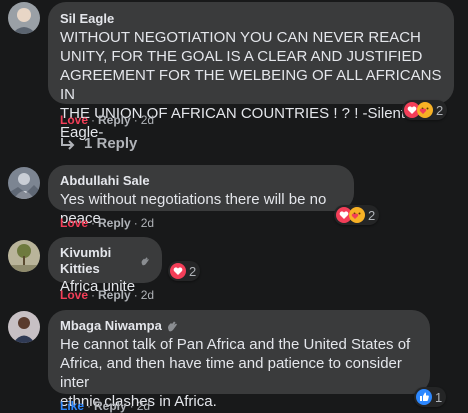 This screenshot has height=413, width=468. What do you see at coordinates (424, 397) in the screenshot?
I see `like-icon` at bounding box center [424, 397].